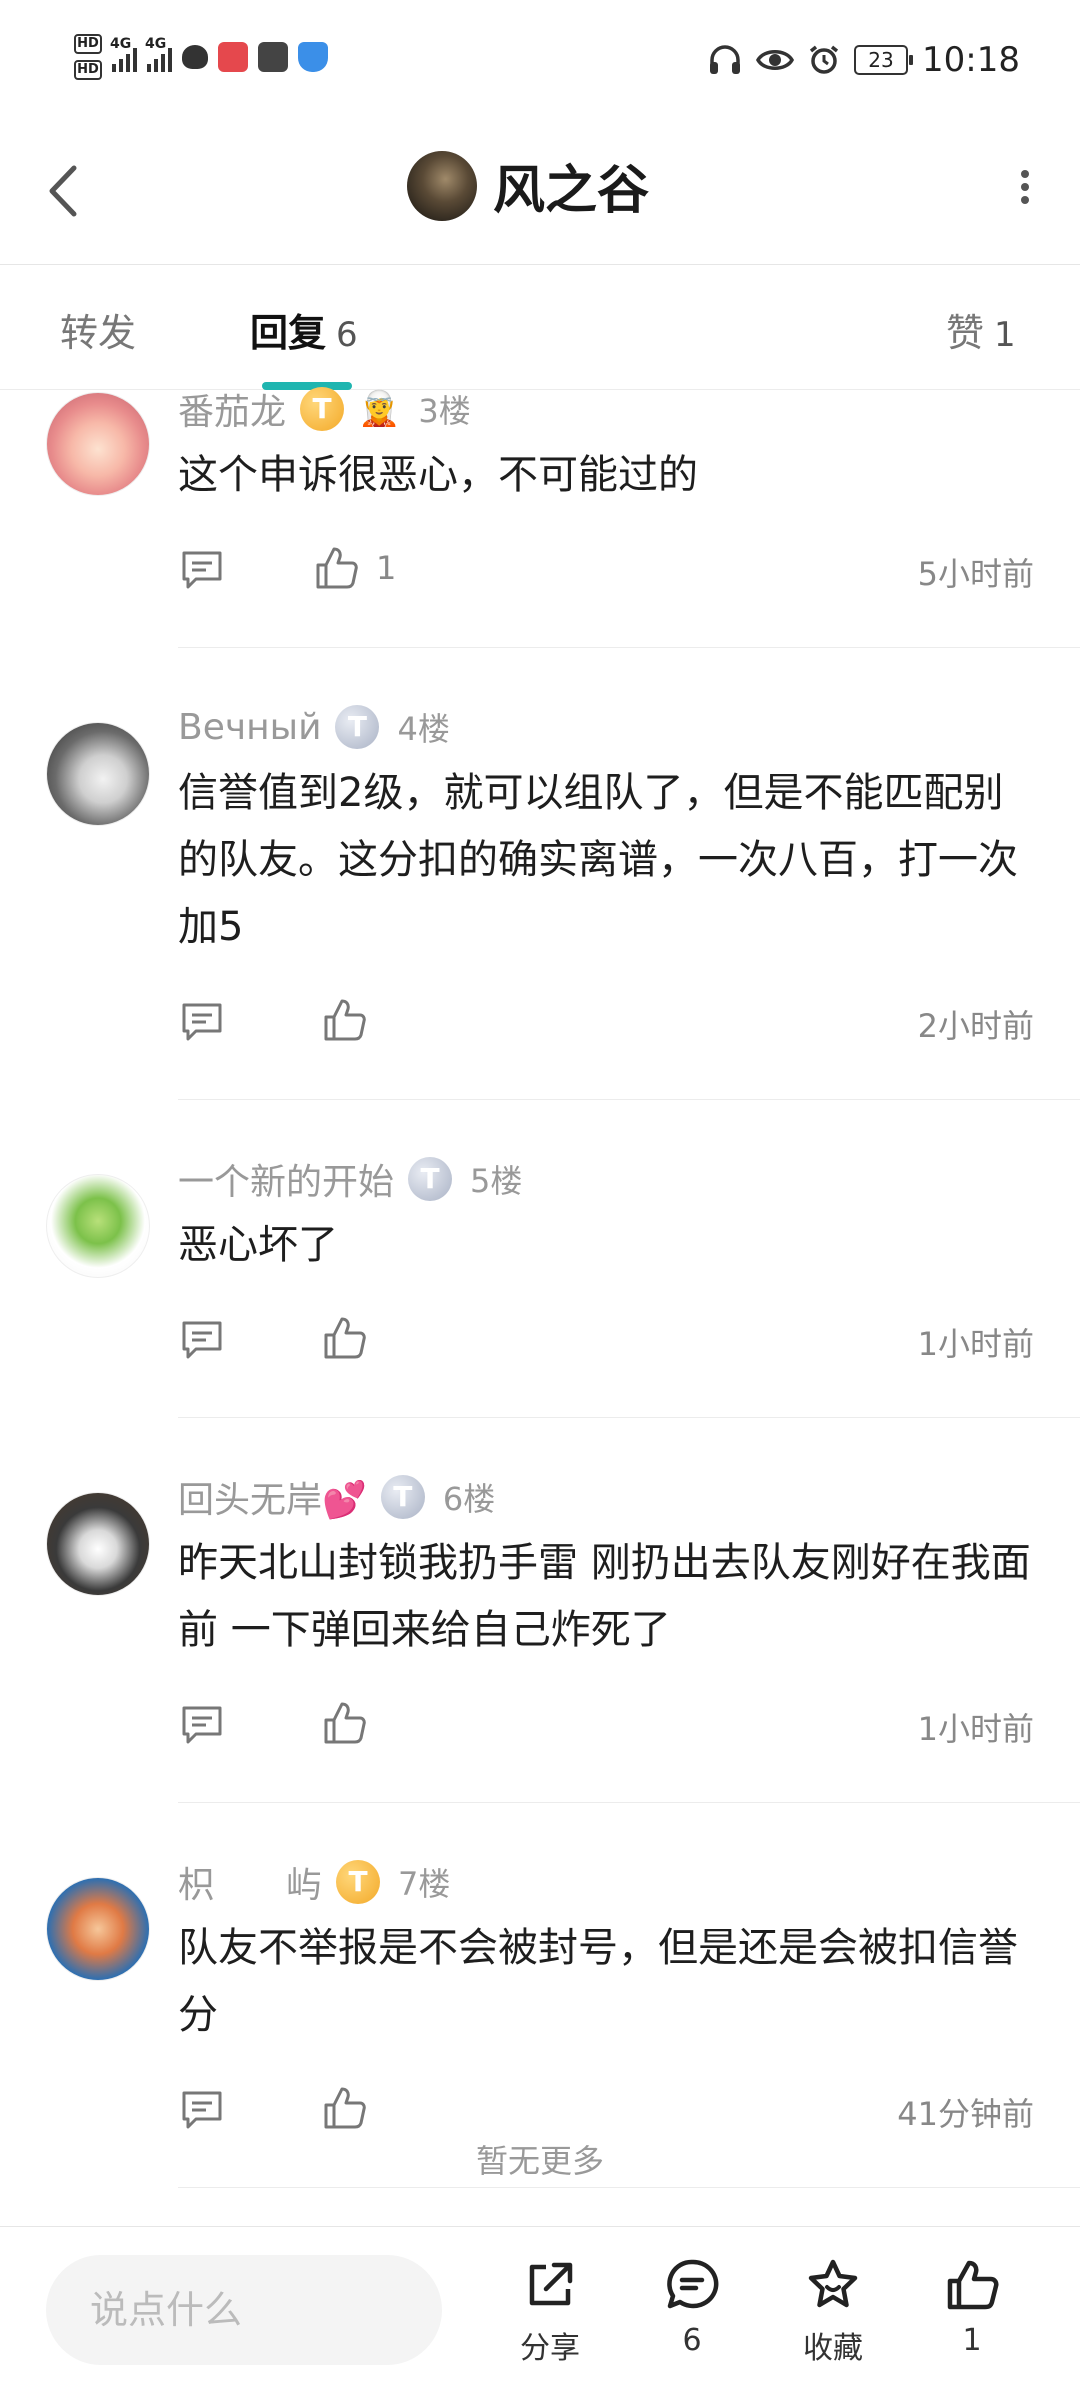  What do you see at coordinates (598, 1981) in the screenshot?
I see `comment-text: 队友不举报是不会被封号，但是还是会被扣信誉分` at bounding box center [598, 1981].